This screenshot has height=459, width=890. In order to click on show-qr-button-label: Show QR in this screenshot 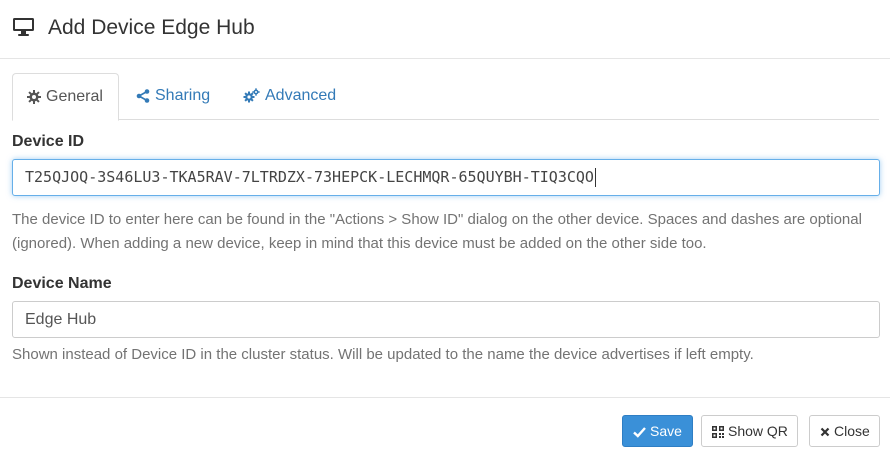, I will do `click(758, 431)`.